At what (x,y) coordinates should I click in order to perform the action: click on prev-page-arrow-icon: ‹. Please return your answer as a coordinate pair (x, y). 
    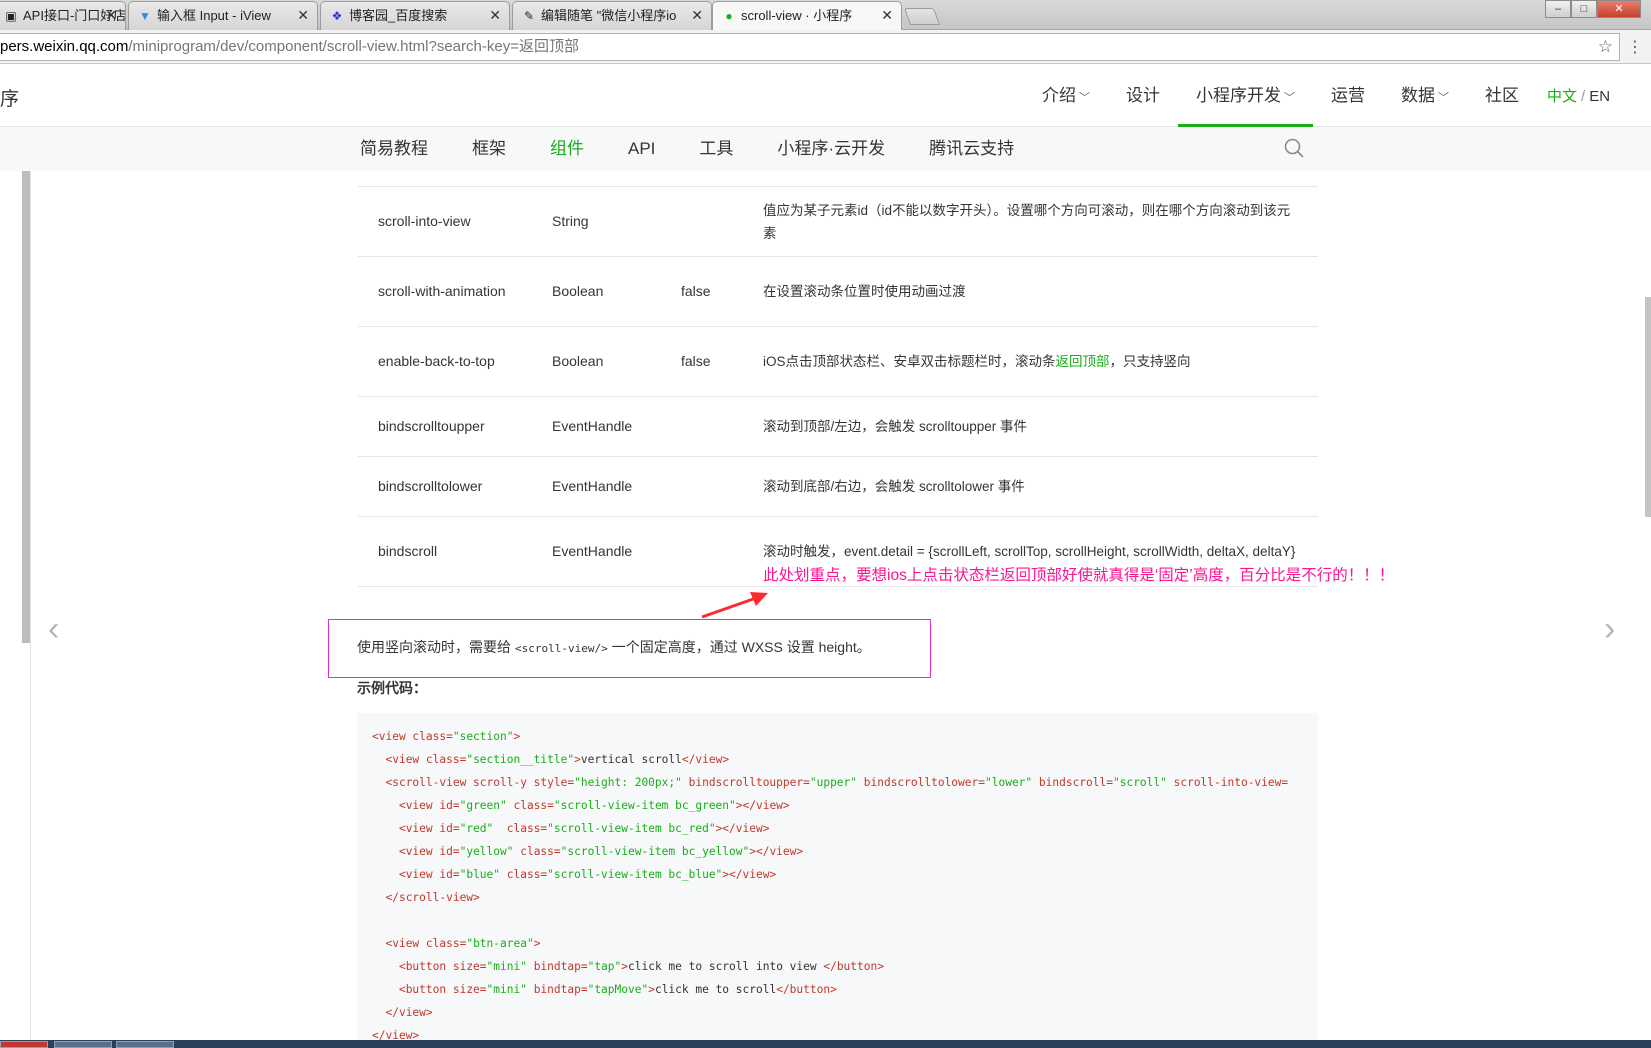
    Looking at the image, I should click on (53, 629).